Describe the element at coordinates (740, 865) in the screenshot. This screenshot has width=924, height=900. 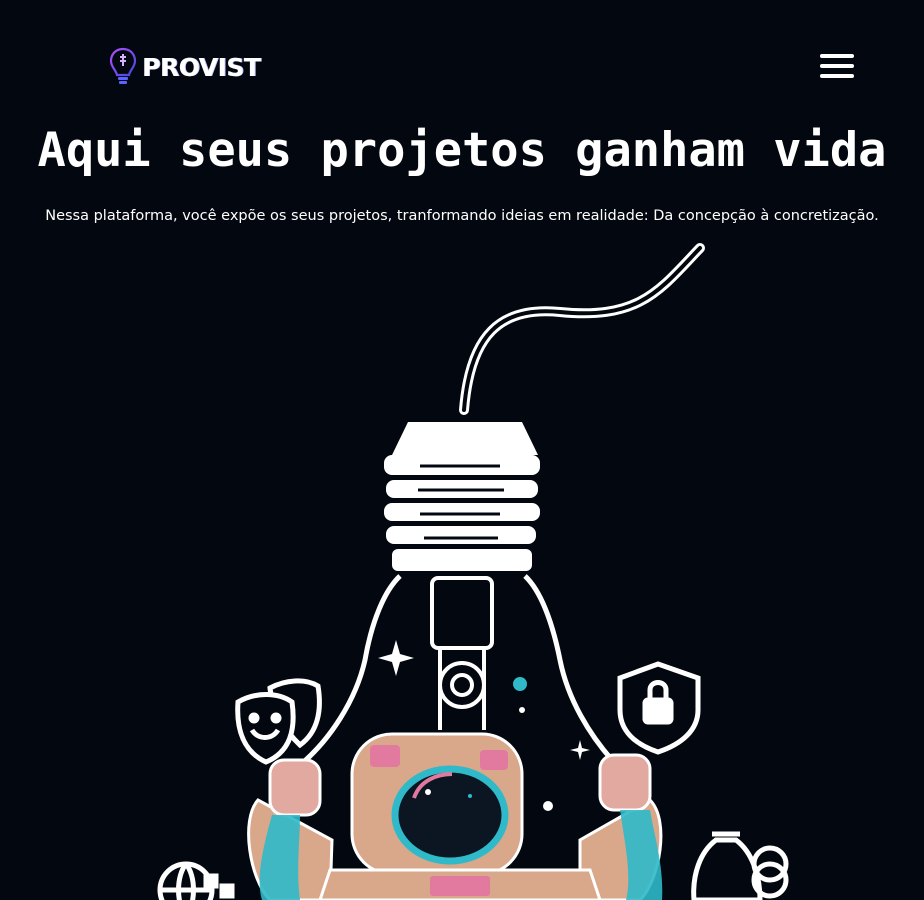
I see `money-bag-icon` at that location.